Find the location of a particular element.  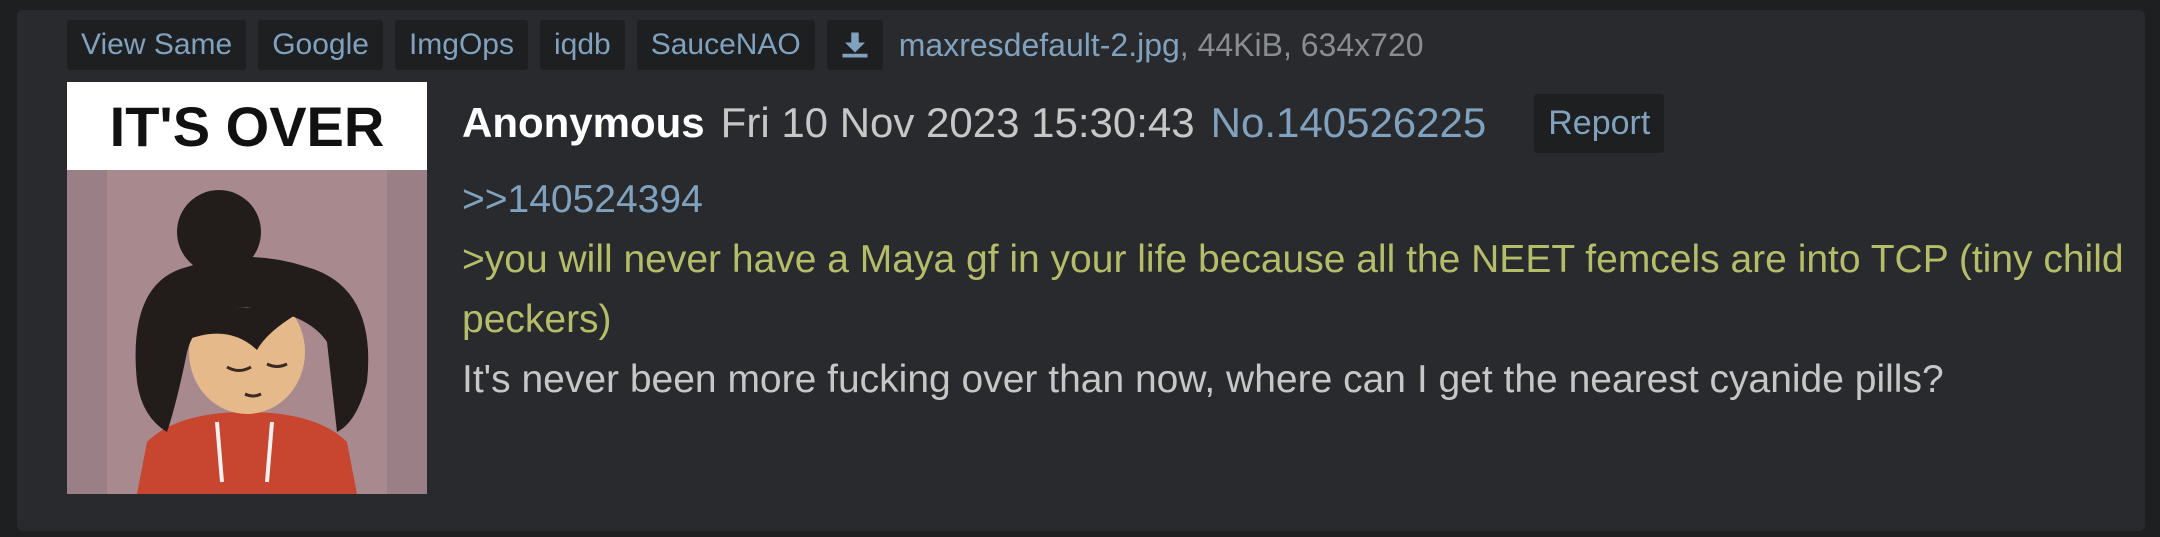

saucenao-button: SauceNAO is located at coordinates (725, 45).